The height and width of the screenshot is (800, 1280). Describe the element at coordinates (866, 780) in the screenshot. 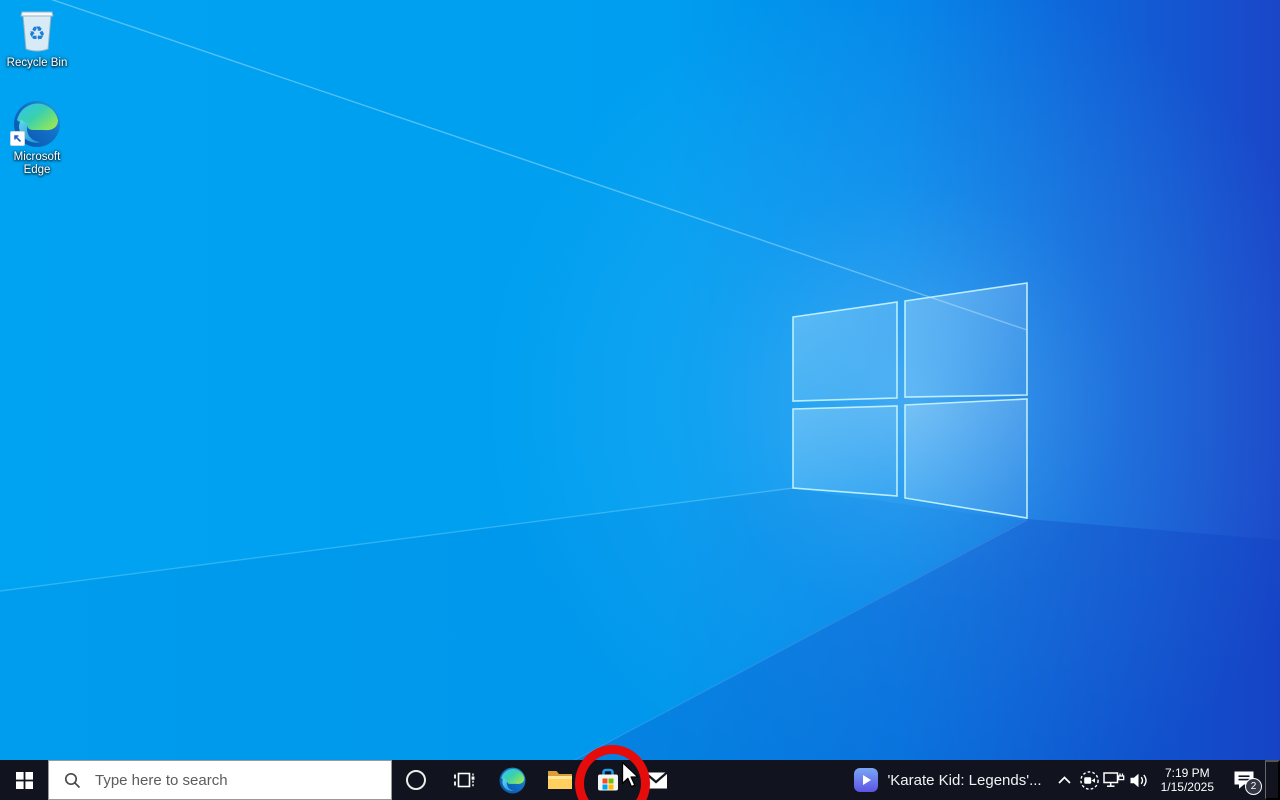

I see `play-icon` at that location.